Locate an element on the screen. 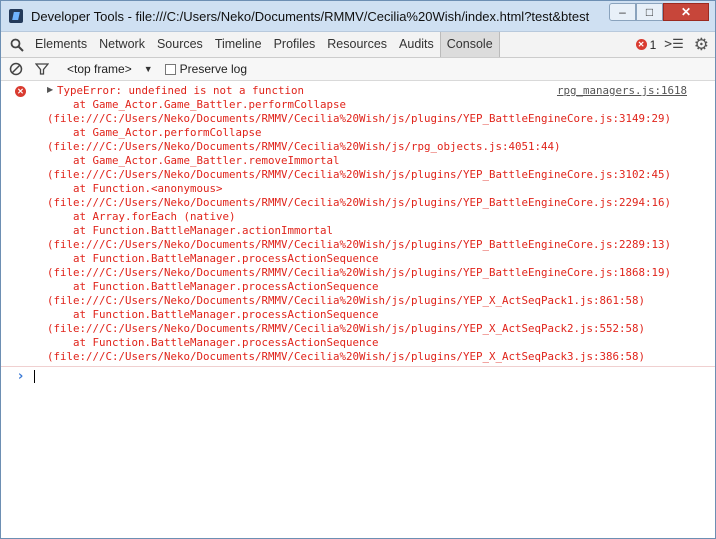  frame-selector: <top frame> ▼ is located at coordinates (110, 69).